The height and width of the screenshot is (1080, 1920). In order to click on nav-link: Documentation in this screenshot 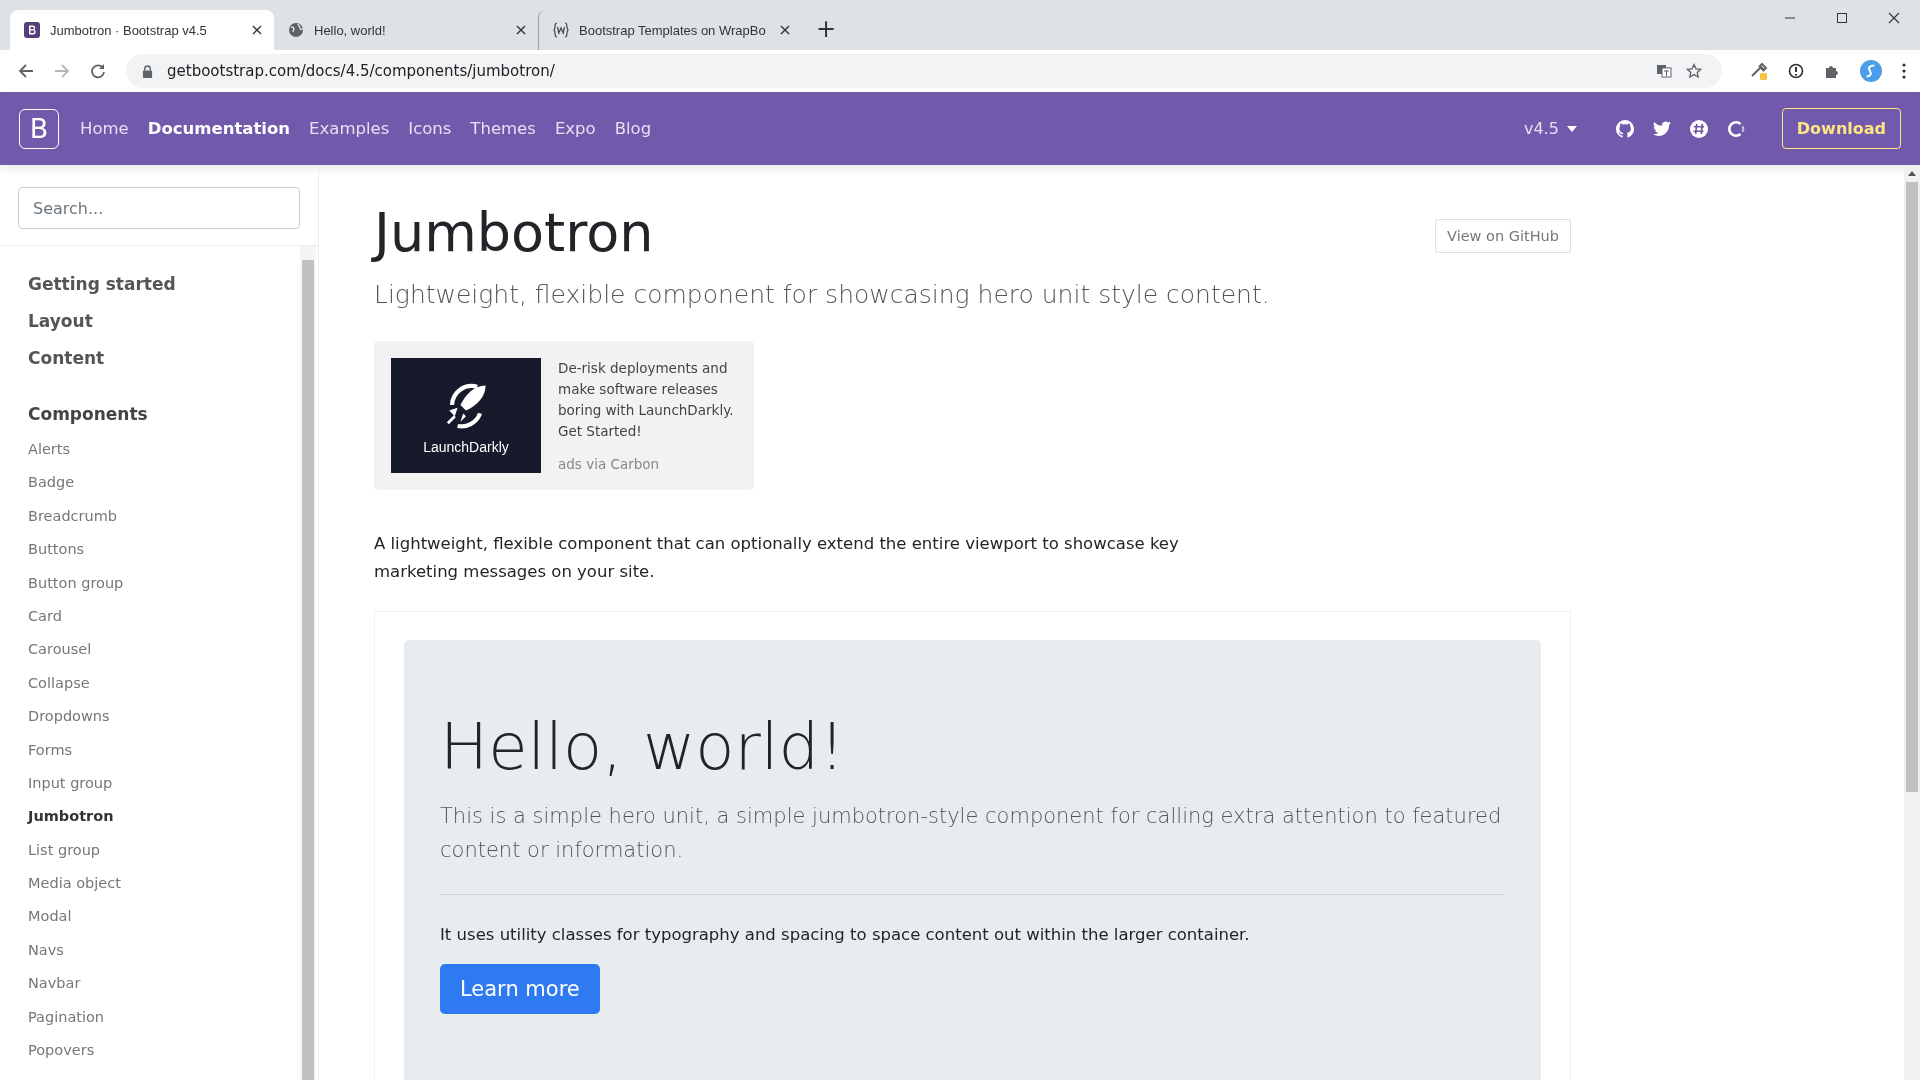, I will do `click(219, 128)`.